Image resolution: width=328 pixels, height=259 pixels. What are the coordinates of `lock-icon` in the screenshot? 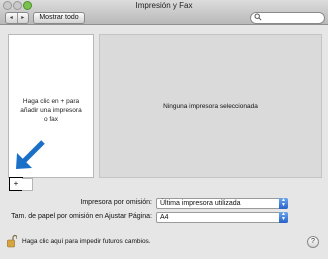 It's located at (12, 241).